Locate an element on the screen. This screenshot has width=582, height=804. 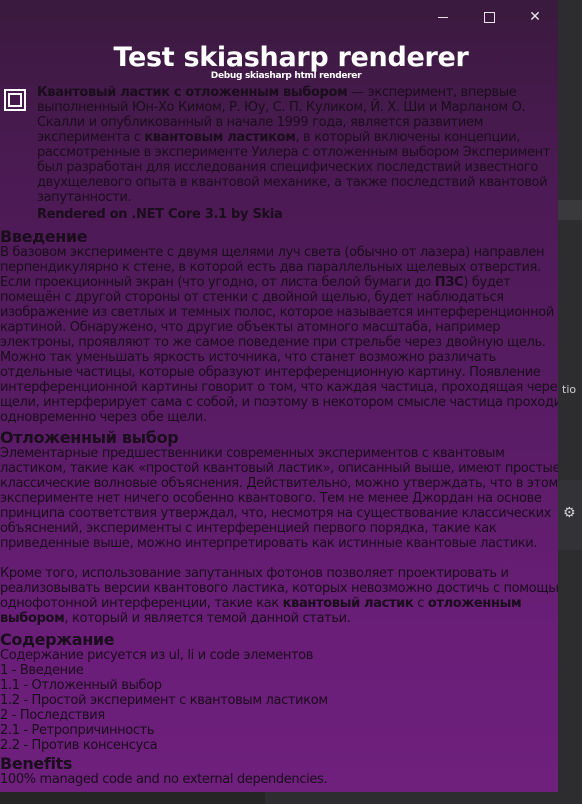
checkbox is located at coordinates (15, 100).